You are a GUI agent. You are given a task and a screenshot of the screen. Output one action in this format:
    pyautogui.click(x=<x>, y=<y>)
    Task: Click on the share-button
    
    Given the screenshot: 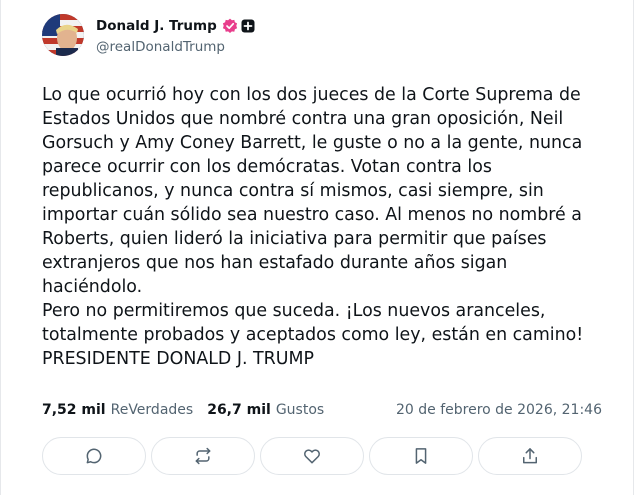 What is the action you would take?
    pyautogui.click(x=530, y=456)
    